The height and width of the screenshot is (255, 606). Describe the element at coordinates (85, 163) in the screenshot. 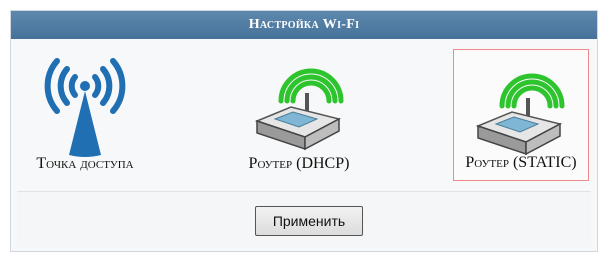

I see `mode-label-access-point: Точка доступа` at that location.